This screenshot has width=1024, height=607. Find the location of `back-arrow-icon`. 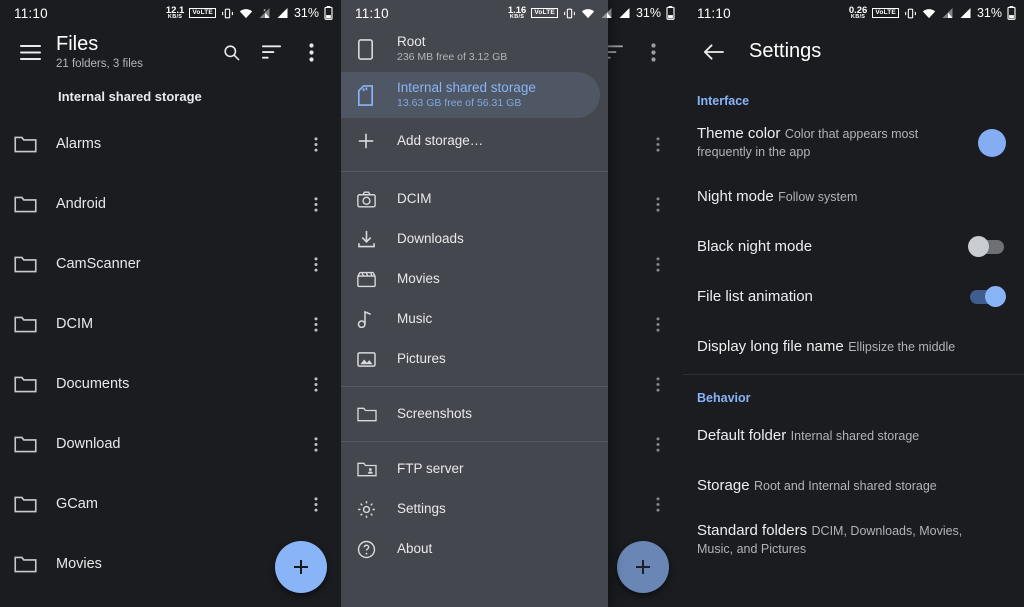

back-arrow-icon is located at coordinates (713, 52).